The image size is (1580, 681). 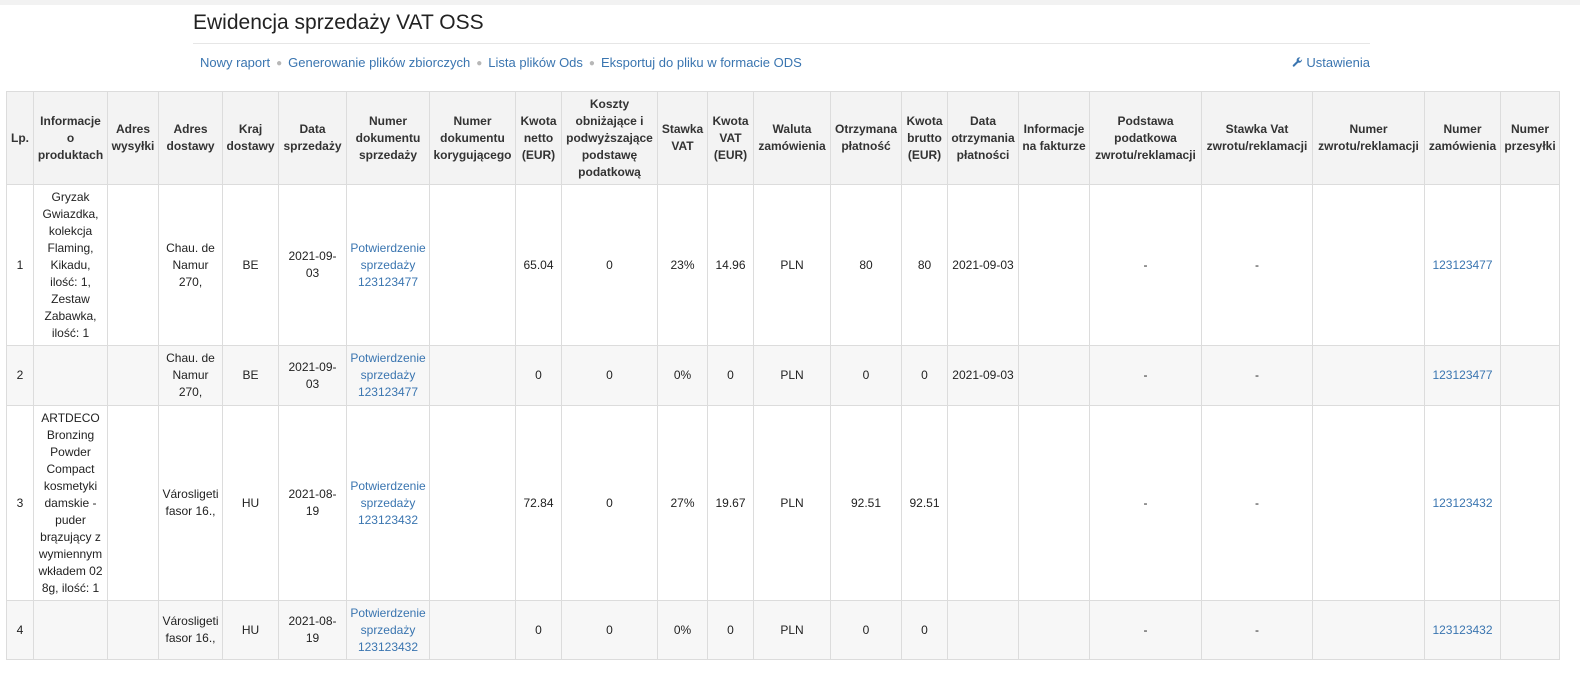 I want to click on cell-vat-rate: 27%, so click(x=682, y=503).